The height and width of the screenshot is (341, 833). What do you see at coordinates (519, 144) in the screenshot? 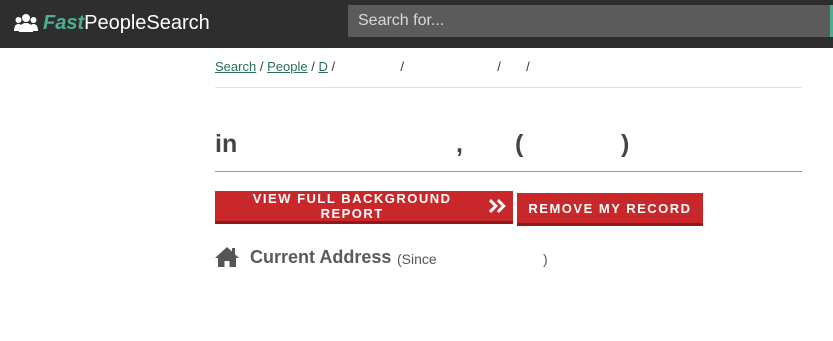
I see `title-open-paren: (` at bounding box center [519, 144].